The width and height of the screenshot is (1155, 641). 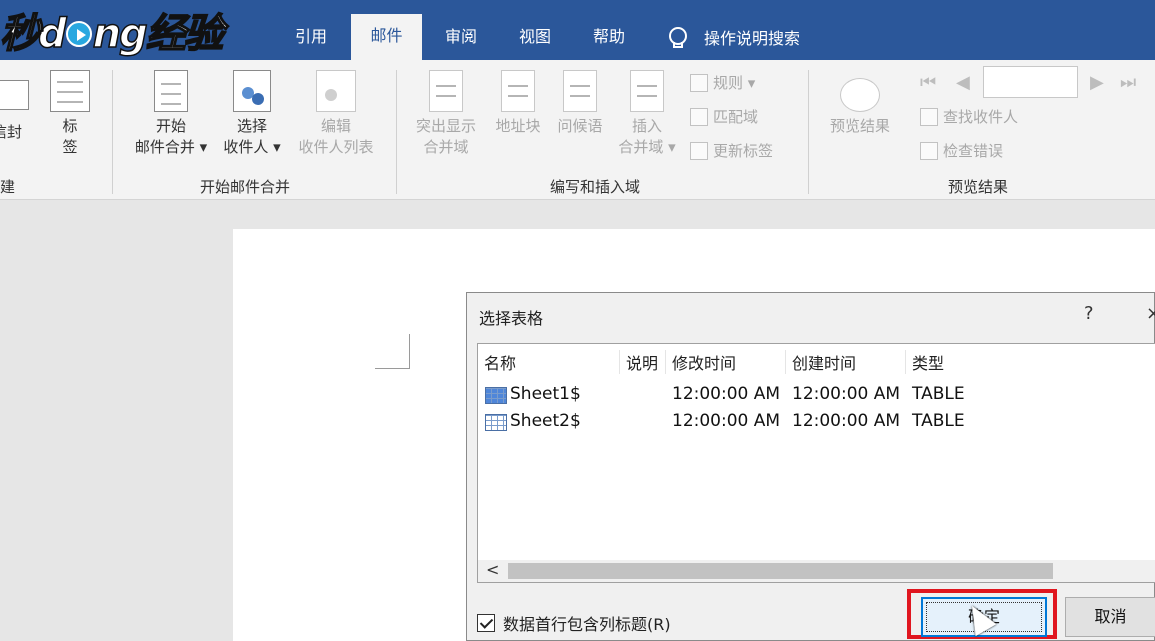 What do you see at coordinates (251, 126) in the screenshot?
I see `select-recipients-label-1: 选择` at bounding box center [251, 126].